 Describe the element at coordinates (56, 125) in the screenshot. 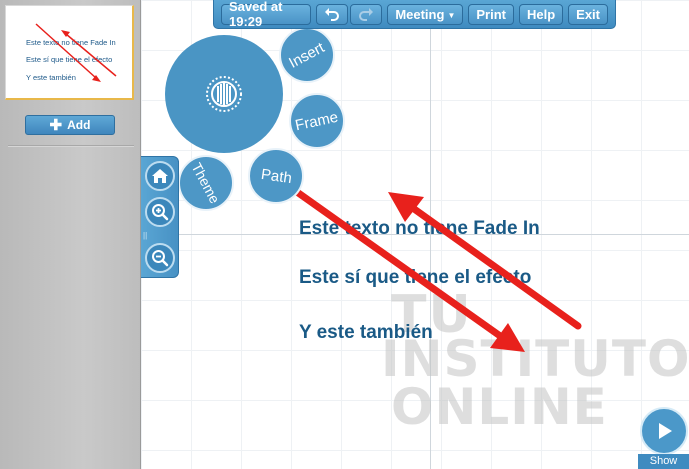

I see `plus-icon: ✚` at that location.